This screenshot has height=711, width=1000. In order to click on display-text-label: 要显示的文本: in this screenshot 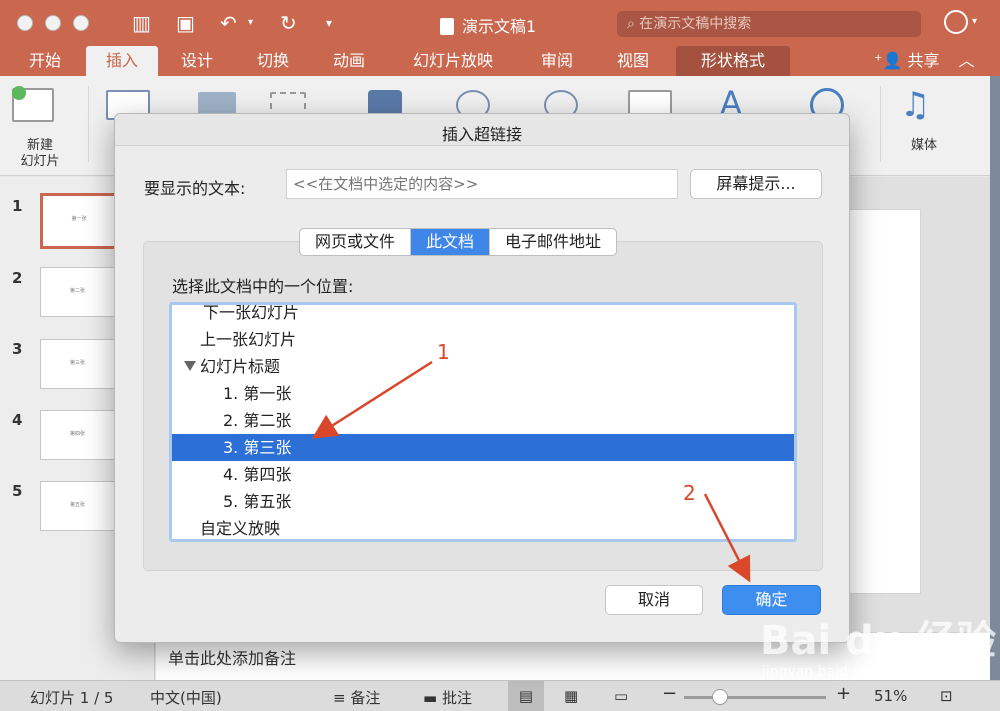, I will do `click(195, 188)`.